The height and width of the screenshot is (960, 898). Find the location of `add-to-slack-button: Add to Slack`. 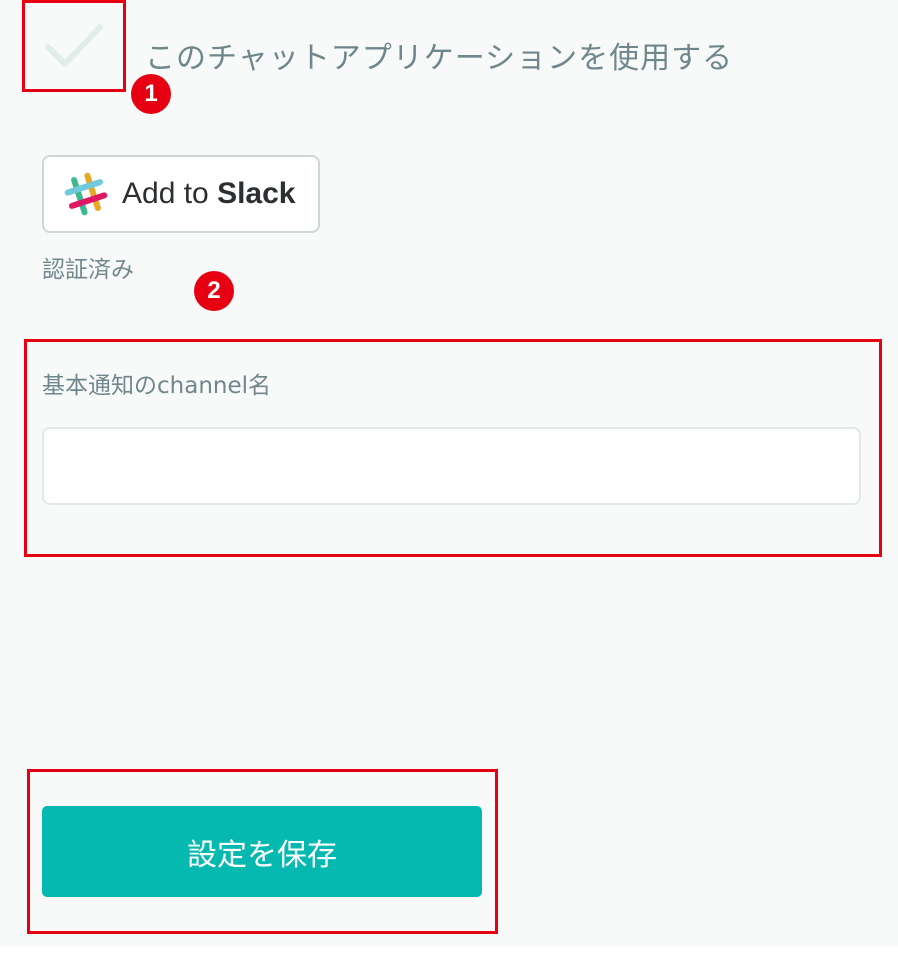

add-to-slack-button: Add to Slack is located at coordinates (181, 194).